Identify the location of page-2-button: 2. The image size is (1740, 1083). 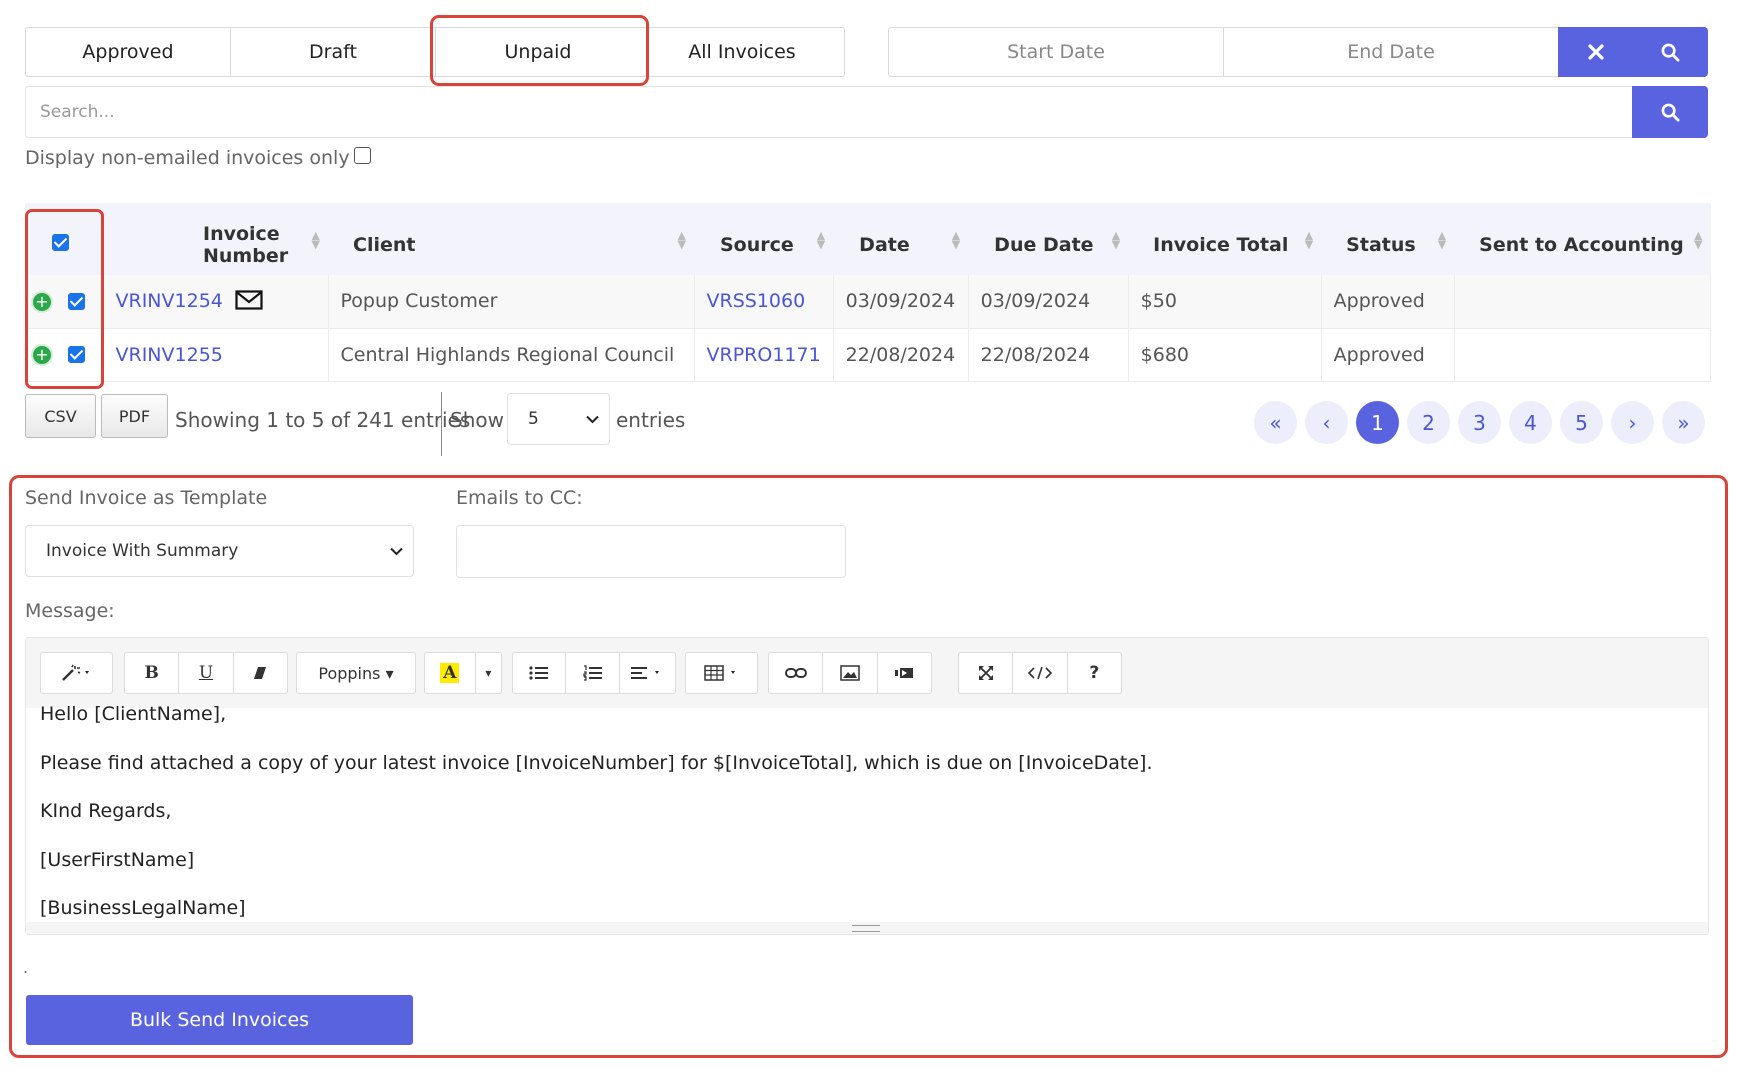
(1428, 422).